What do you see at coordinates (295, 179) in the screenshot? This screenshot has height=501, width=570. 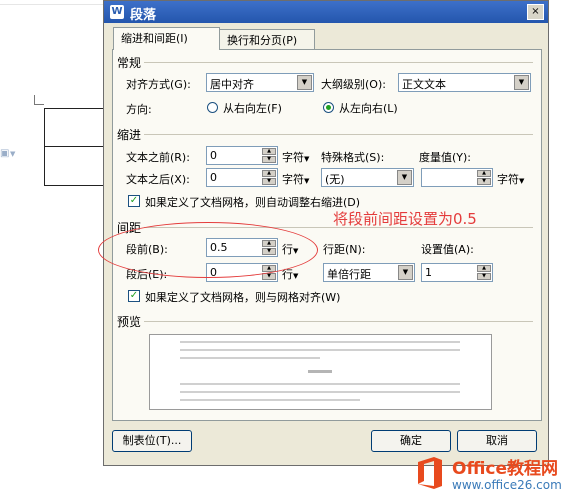 I see `indent-after-unit: 字符▼` at bounding box center [295, 179].